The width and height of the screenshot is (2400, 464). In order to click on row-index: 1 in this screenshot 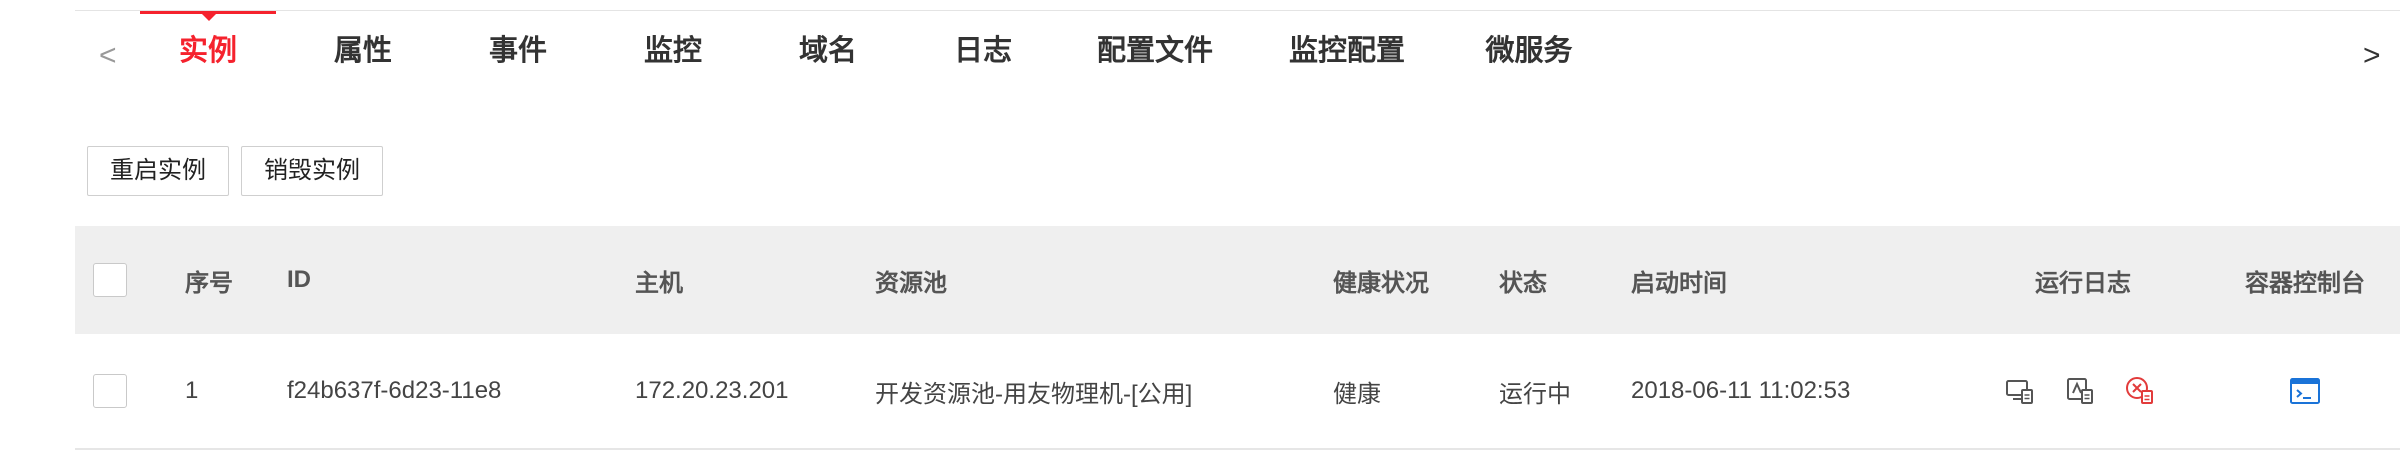, I will do `click(192, 390)`.